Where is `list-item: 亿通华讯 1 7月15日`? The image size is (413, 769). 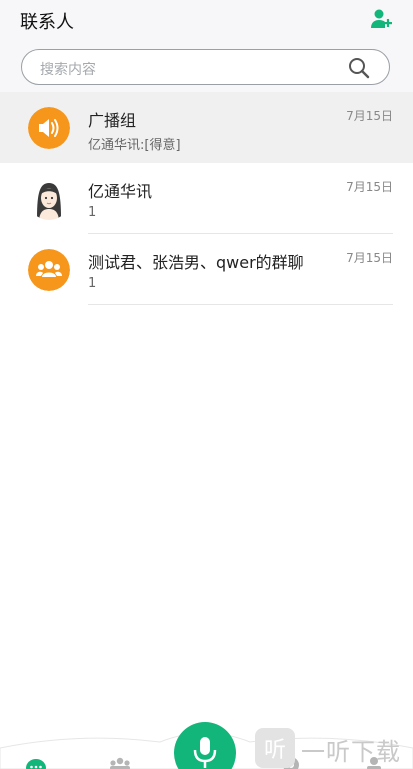 list-item: 亿通华讯 1 7月15日 is located at coordinates (206, 198).